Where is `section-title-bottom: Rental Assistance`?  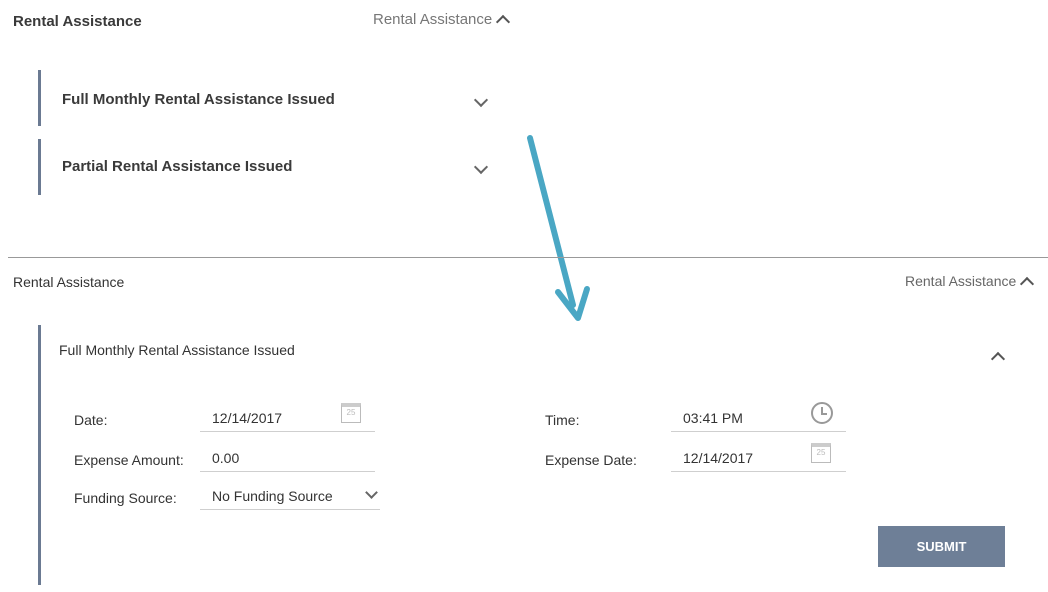
section-title-bottom: Rental Assistance is located at coordinates (69, 282).